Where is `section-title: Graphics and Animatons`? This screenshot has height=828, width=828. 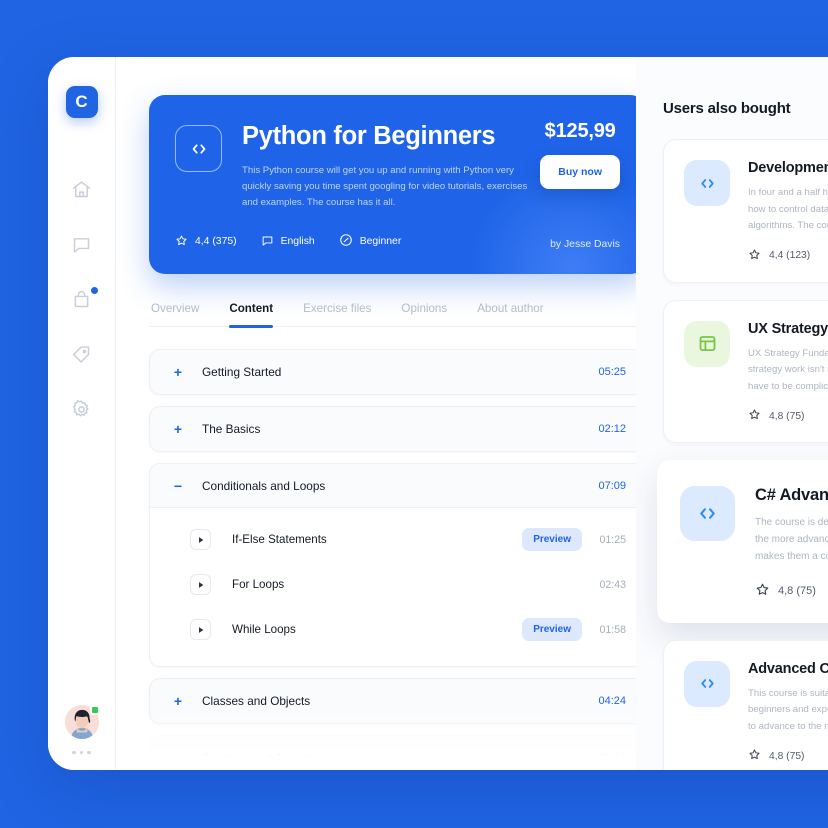 section-title: Graphics and Animatons is located at coordinates (266, 758).